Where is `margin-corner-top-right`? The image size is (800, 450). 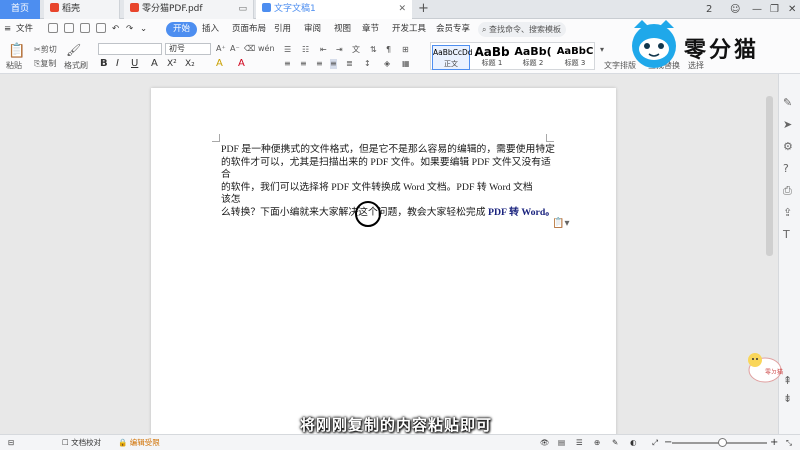 margin-corner-top-right is located at coordinates (550, 138).